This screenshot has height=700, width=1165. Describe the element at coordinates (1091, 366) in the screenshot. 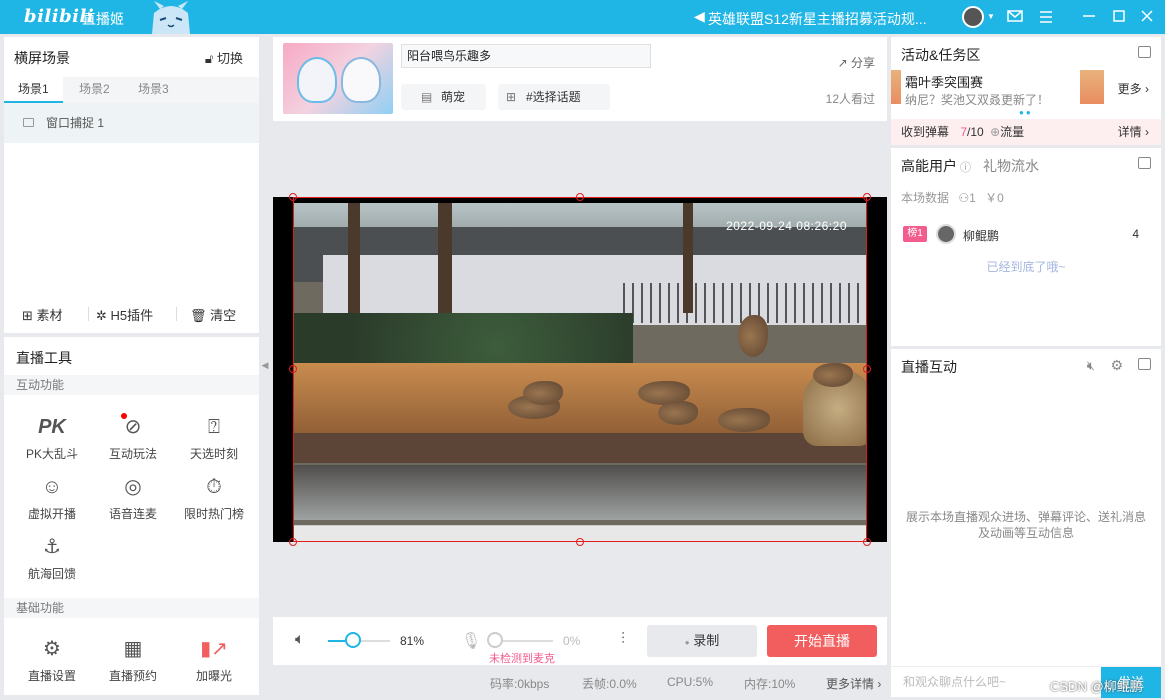

I see `voice-off-icon: 🔇︎` at that location.